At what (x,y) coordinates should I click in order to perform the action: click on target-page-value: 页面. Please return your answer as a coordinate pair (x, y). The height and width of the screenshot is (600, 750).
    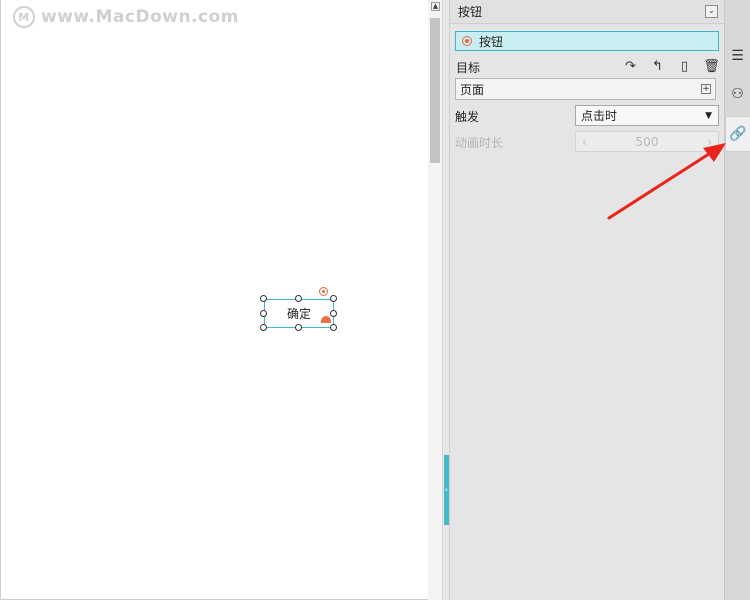
    Looking at the image, I should click on (472, 89).